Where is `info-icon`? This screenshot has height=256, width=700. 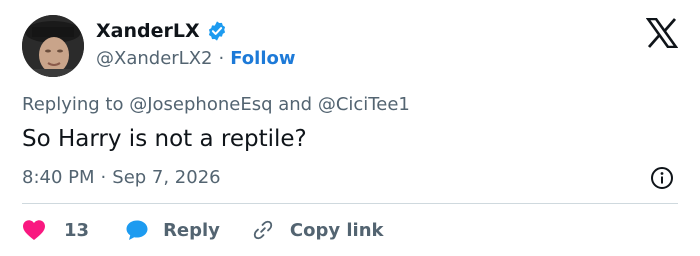 info-icon is located at coordinates (662, 178).